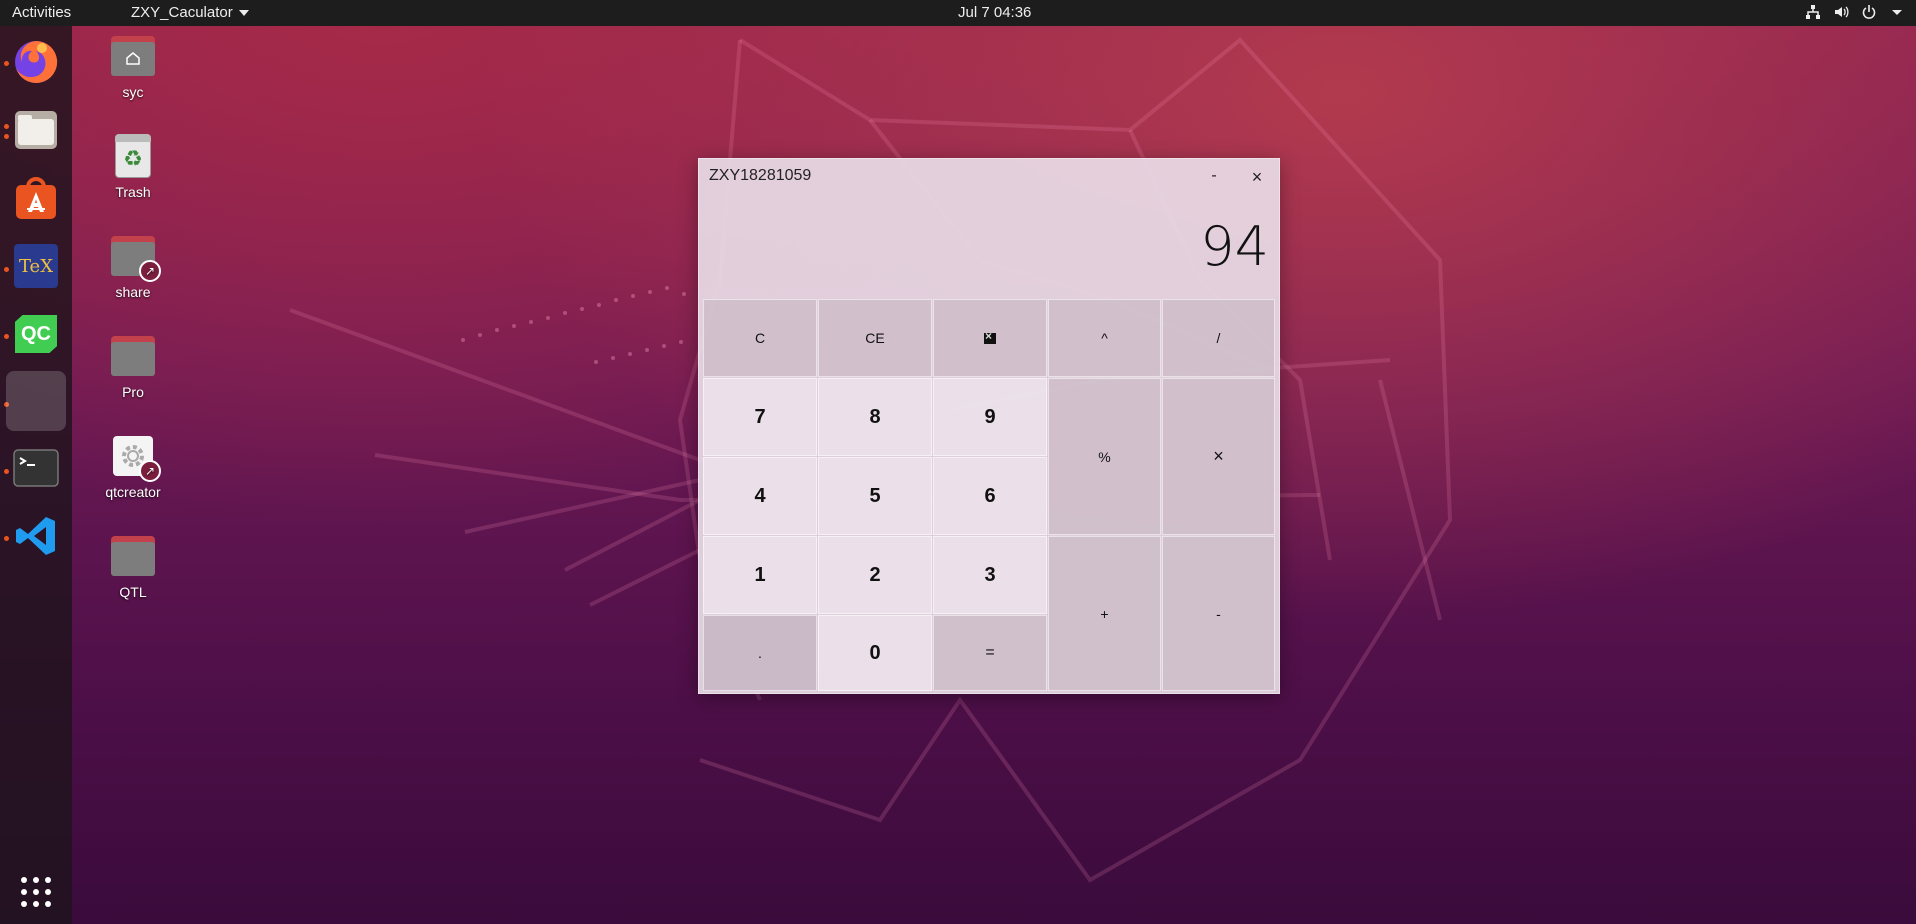 The height and width of the screenshot is (924, 1916). What do you see at coordinates (133, 192) in the screenshot?
I see `desktop-icon-label: Trash` at bounding box center [133, 192].